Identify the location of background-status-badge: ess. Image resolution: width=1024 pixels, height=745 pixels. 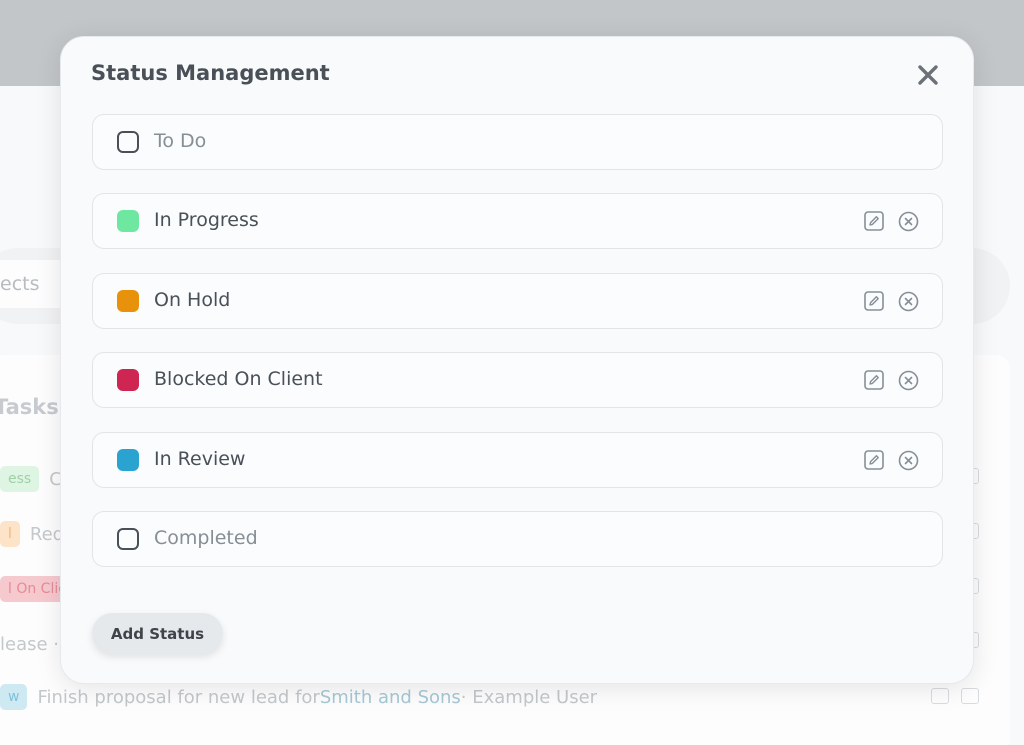
(20, 479).